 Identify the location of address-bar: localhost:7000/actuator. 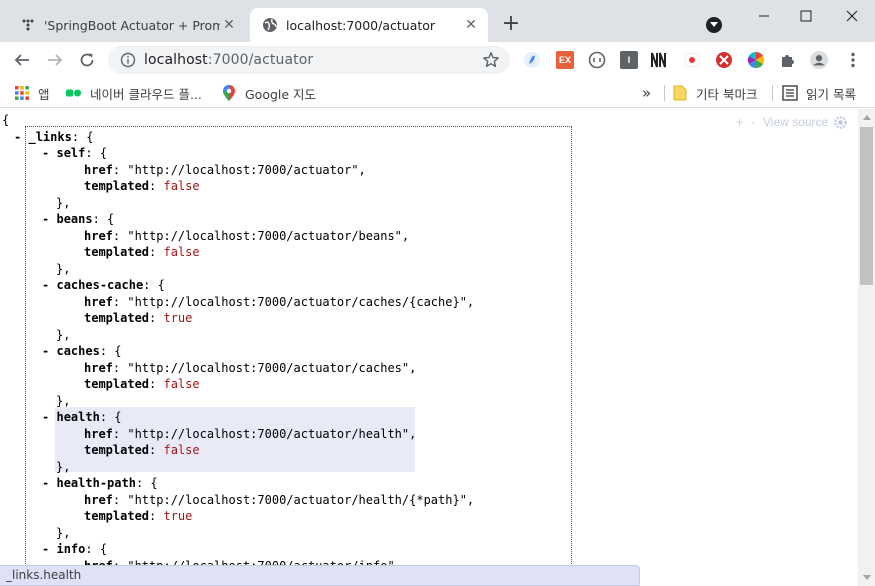
(309, 60).